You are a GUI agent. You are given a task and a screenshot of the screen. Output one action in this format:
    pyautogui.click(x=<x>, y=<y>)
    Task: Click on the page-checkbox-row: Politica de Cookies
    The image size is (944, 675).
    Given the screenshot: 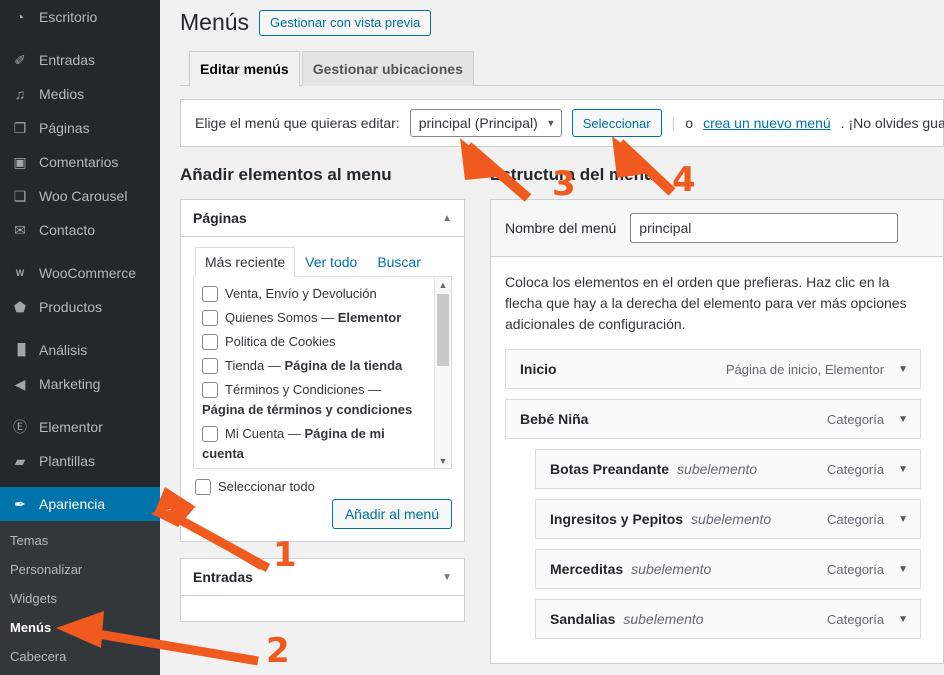 What is the action you would take?
    pyautogui.click(x=316, y=342)
    